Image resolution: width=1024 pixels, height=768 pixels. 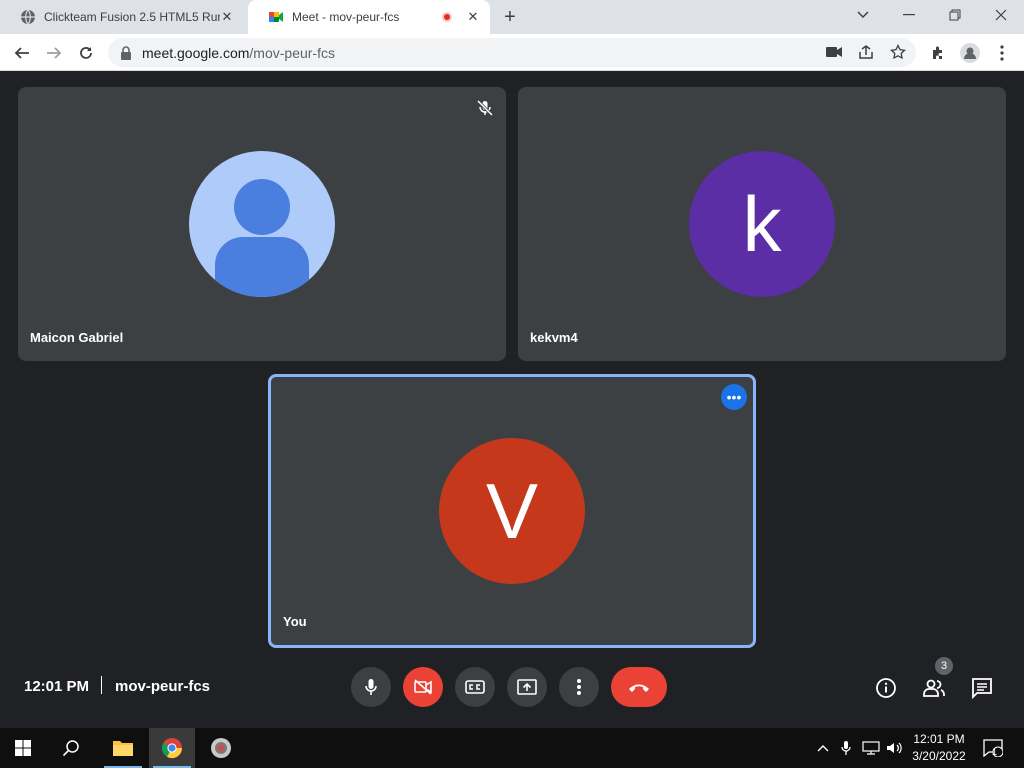 I want to click on mic-icon, so click(x=371, y=687).